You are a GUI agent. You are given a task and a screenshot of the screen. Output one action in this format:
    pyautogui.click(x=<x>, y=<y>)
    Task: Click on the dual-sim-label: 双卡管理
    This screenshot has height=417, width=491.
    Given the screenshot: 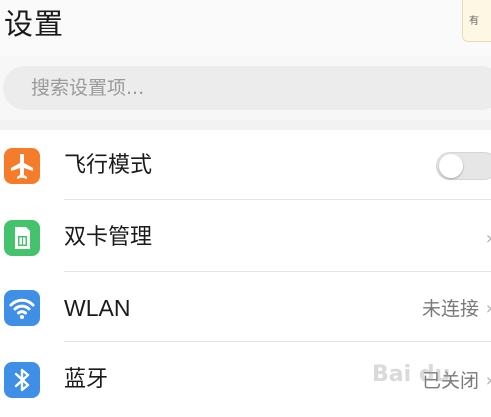 What is the action you would take?
    pyautogui.click(x=108, y=237)
    